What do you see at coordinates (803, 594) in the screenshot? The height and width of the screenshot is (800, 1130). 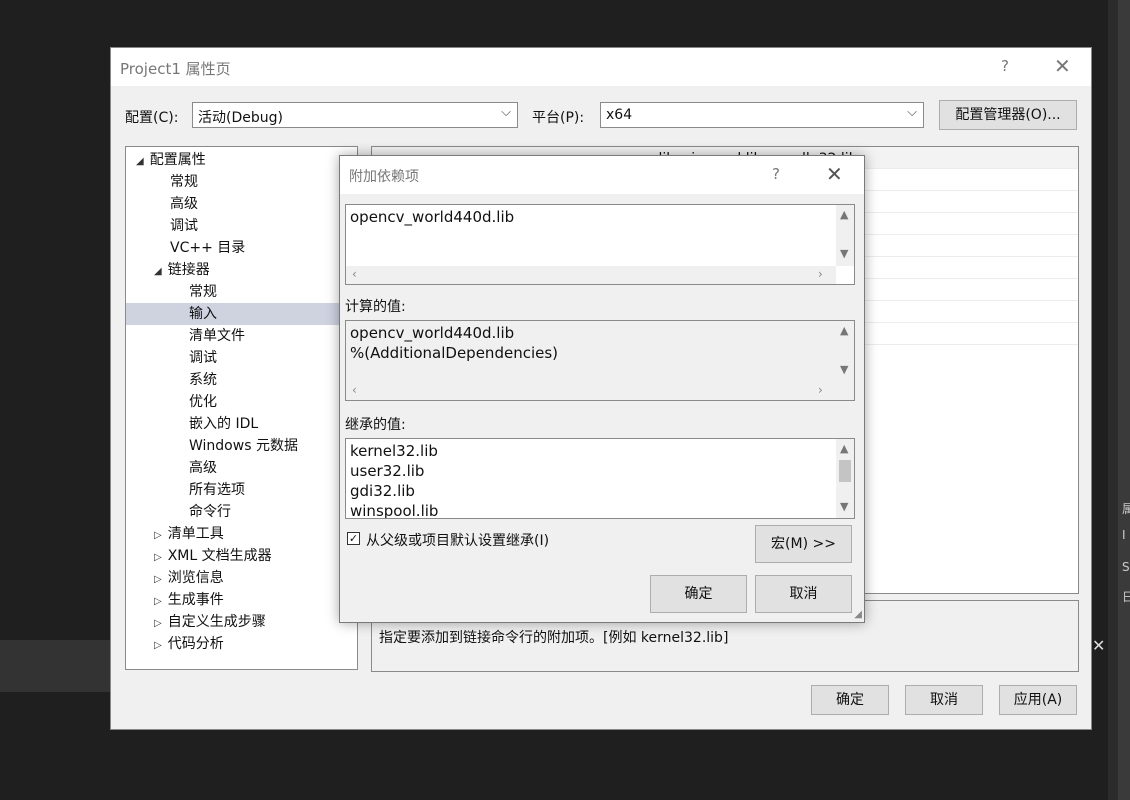 I see `dialog-cancel-button: 取消` at bounding box center [803, 594].